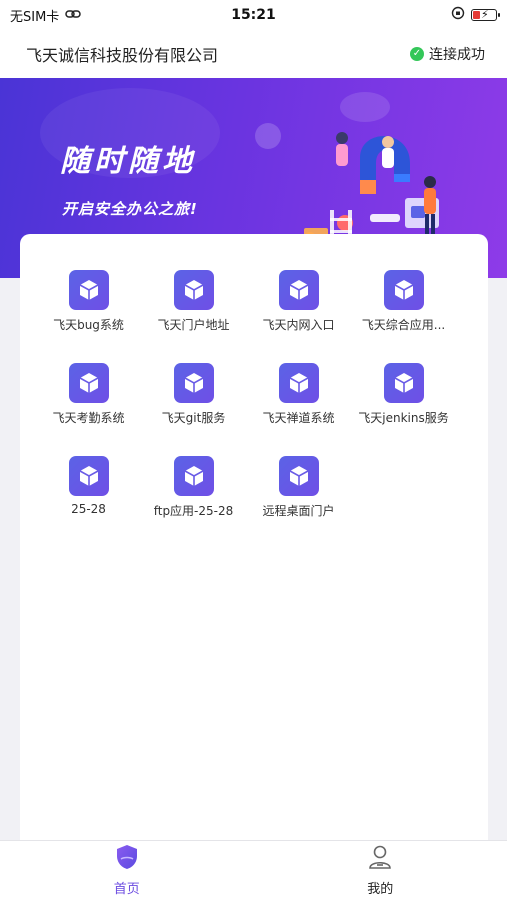  I want to click on bottom-tab-bar: 首页 我的, so click(253, 870).